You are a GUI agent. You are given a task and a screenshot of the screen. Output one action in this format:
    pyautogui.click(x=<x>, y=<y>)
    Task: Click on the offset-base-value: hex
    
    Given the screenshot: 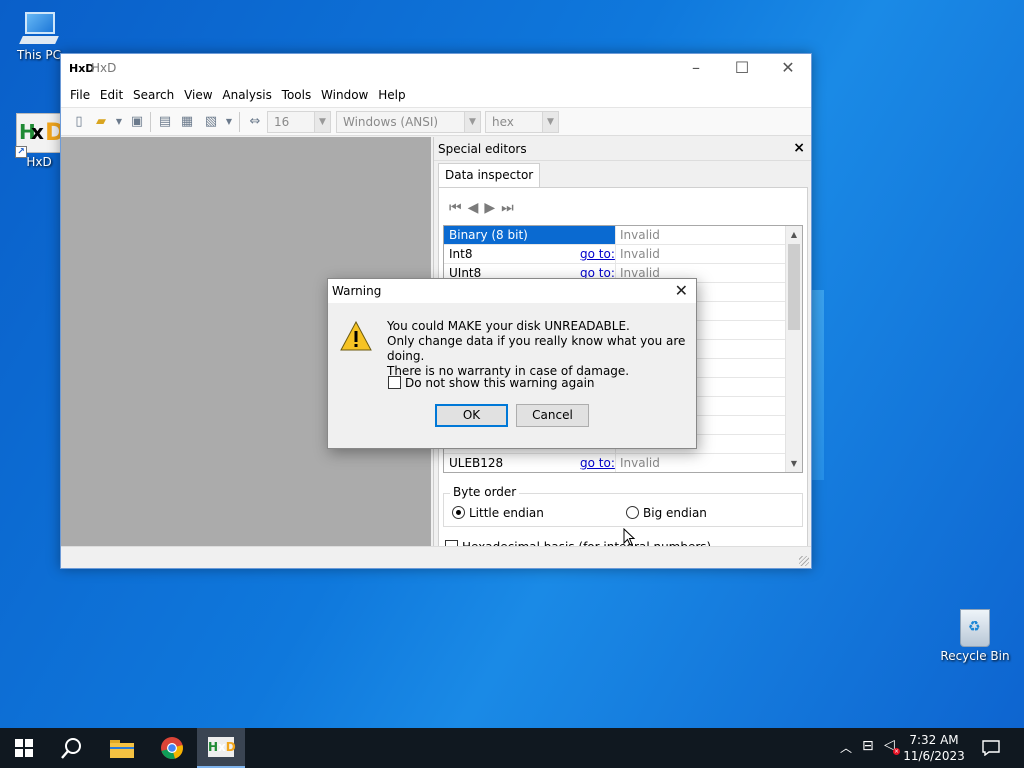 What is the action you would take?
    pyautogui.click(x=503, y=122)
    